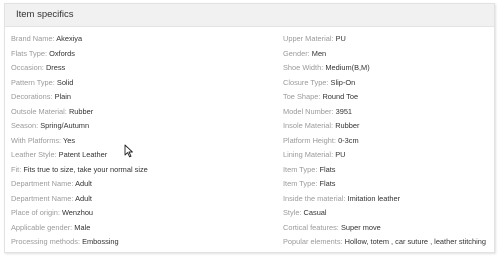 This screenshot has width=500, height=260. Describe the element at coordinates (33, 38) in the screenshot. I see `spec-label: Brand Name:` at that location.